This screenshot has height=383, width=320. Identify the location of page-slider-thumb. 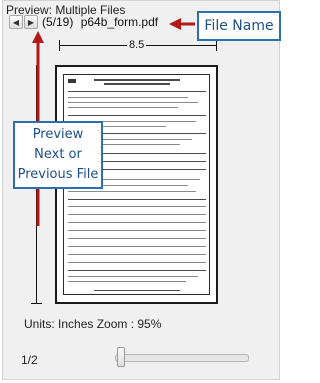
(121, 357).